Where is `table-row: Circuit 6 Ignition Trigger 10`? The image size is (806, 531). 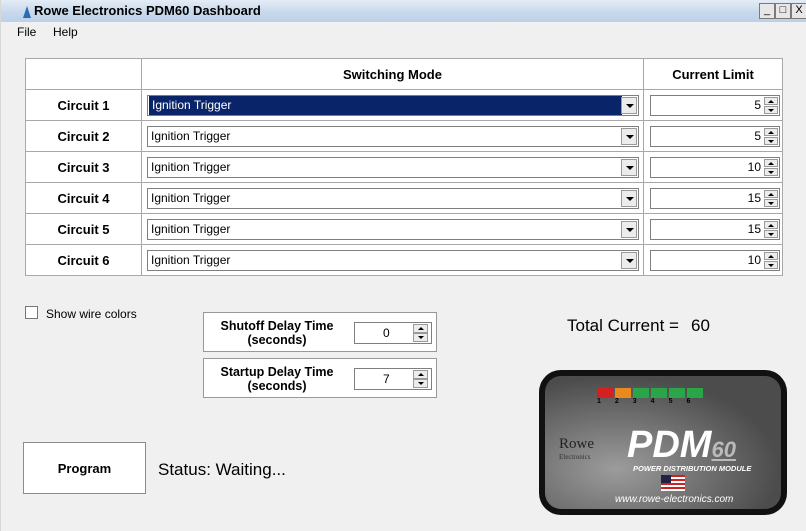
table-row: Circuit 6 Ignition Trigger 10 is located at coordinates (404, 260).